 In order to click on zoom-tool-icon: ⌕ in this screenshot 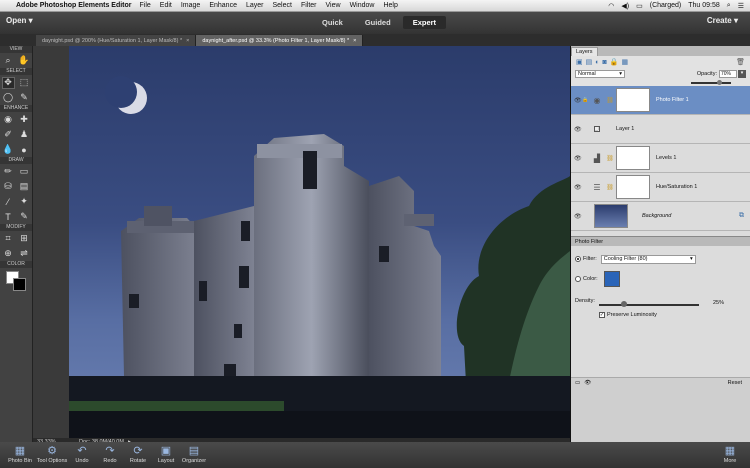, I will do `click(8, 61)`.